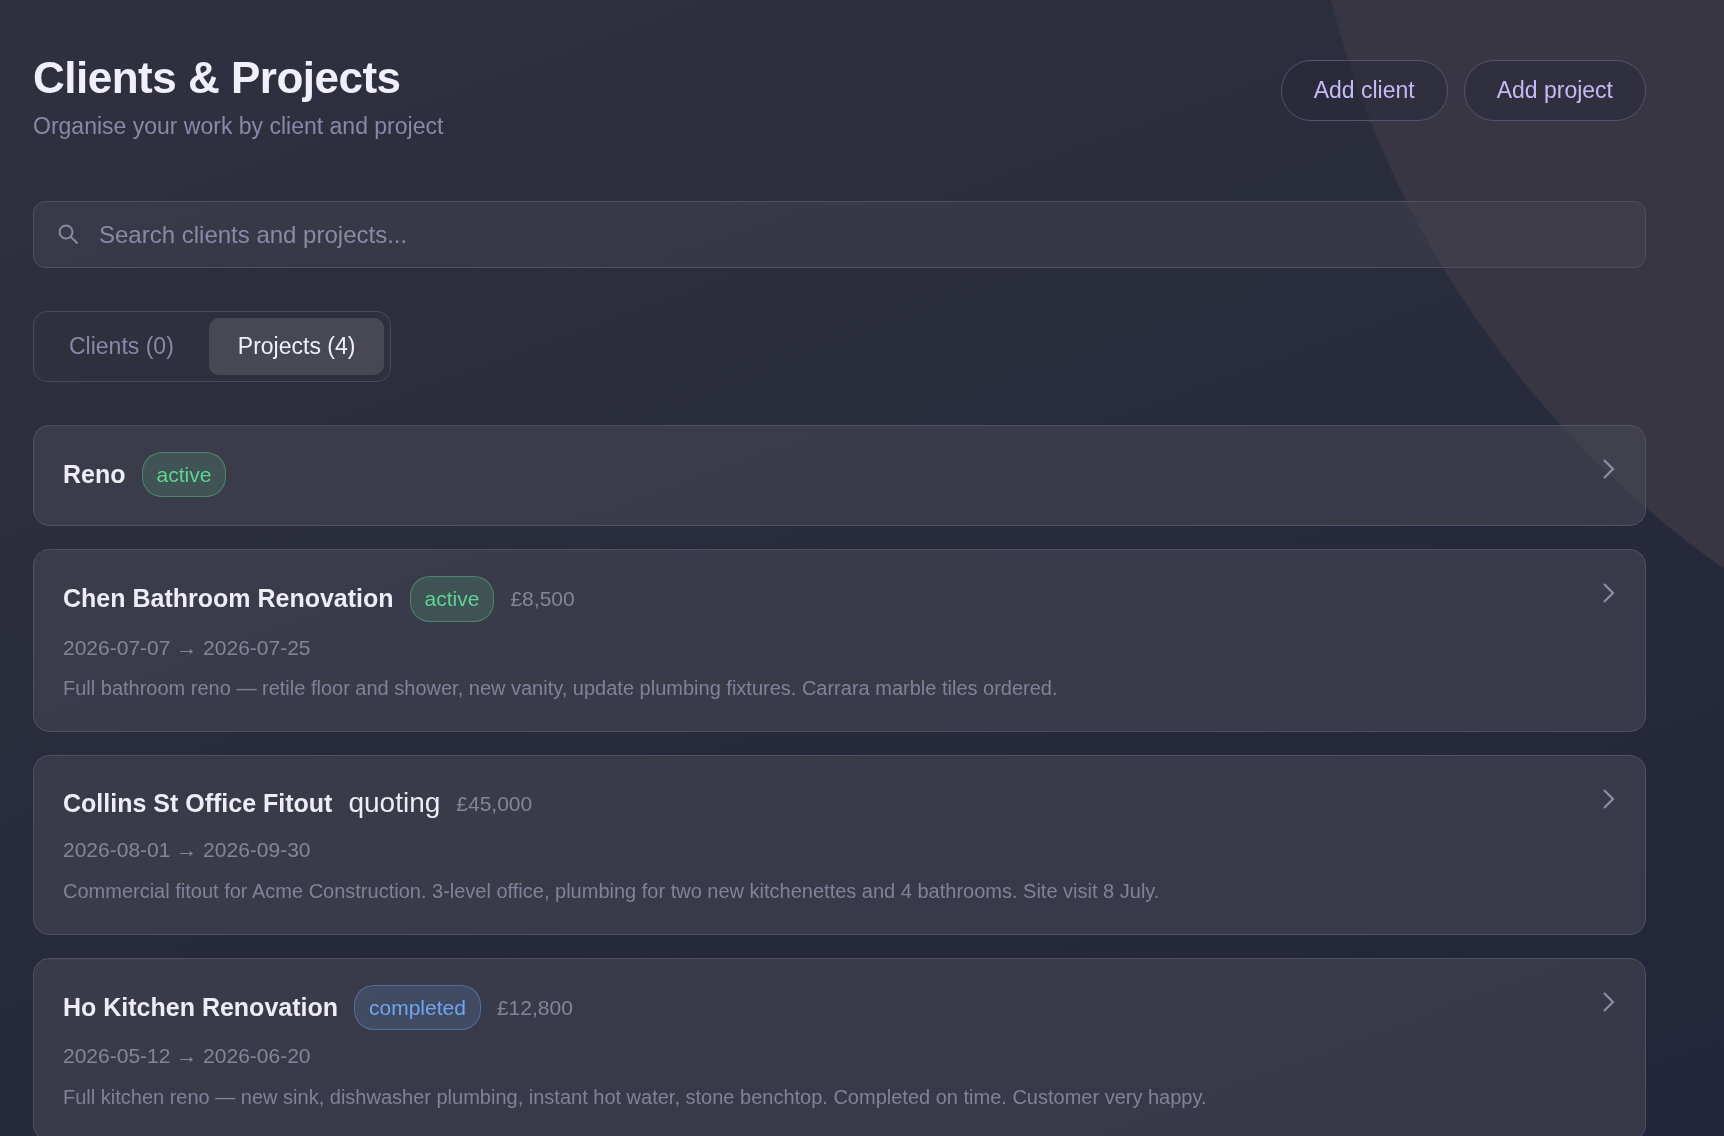 The height and width of the screenshot is (1136, 1724). Describe the element at coordinates (121, 346) in the screenshot. I see `tab: Clients (0)` at that location.